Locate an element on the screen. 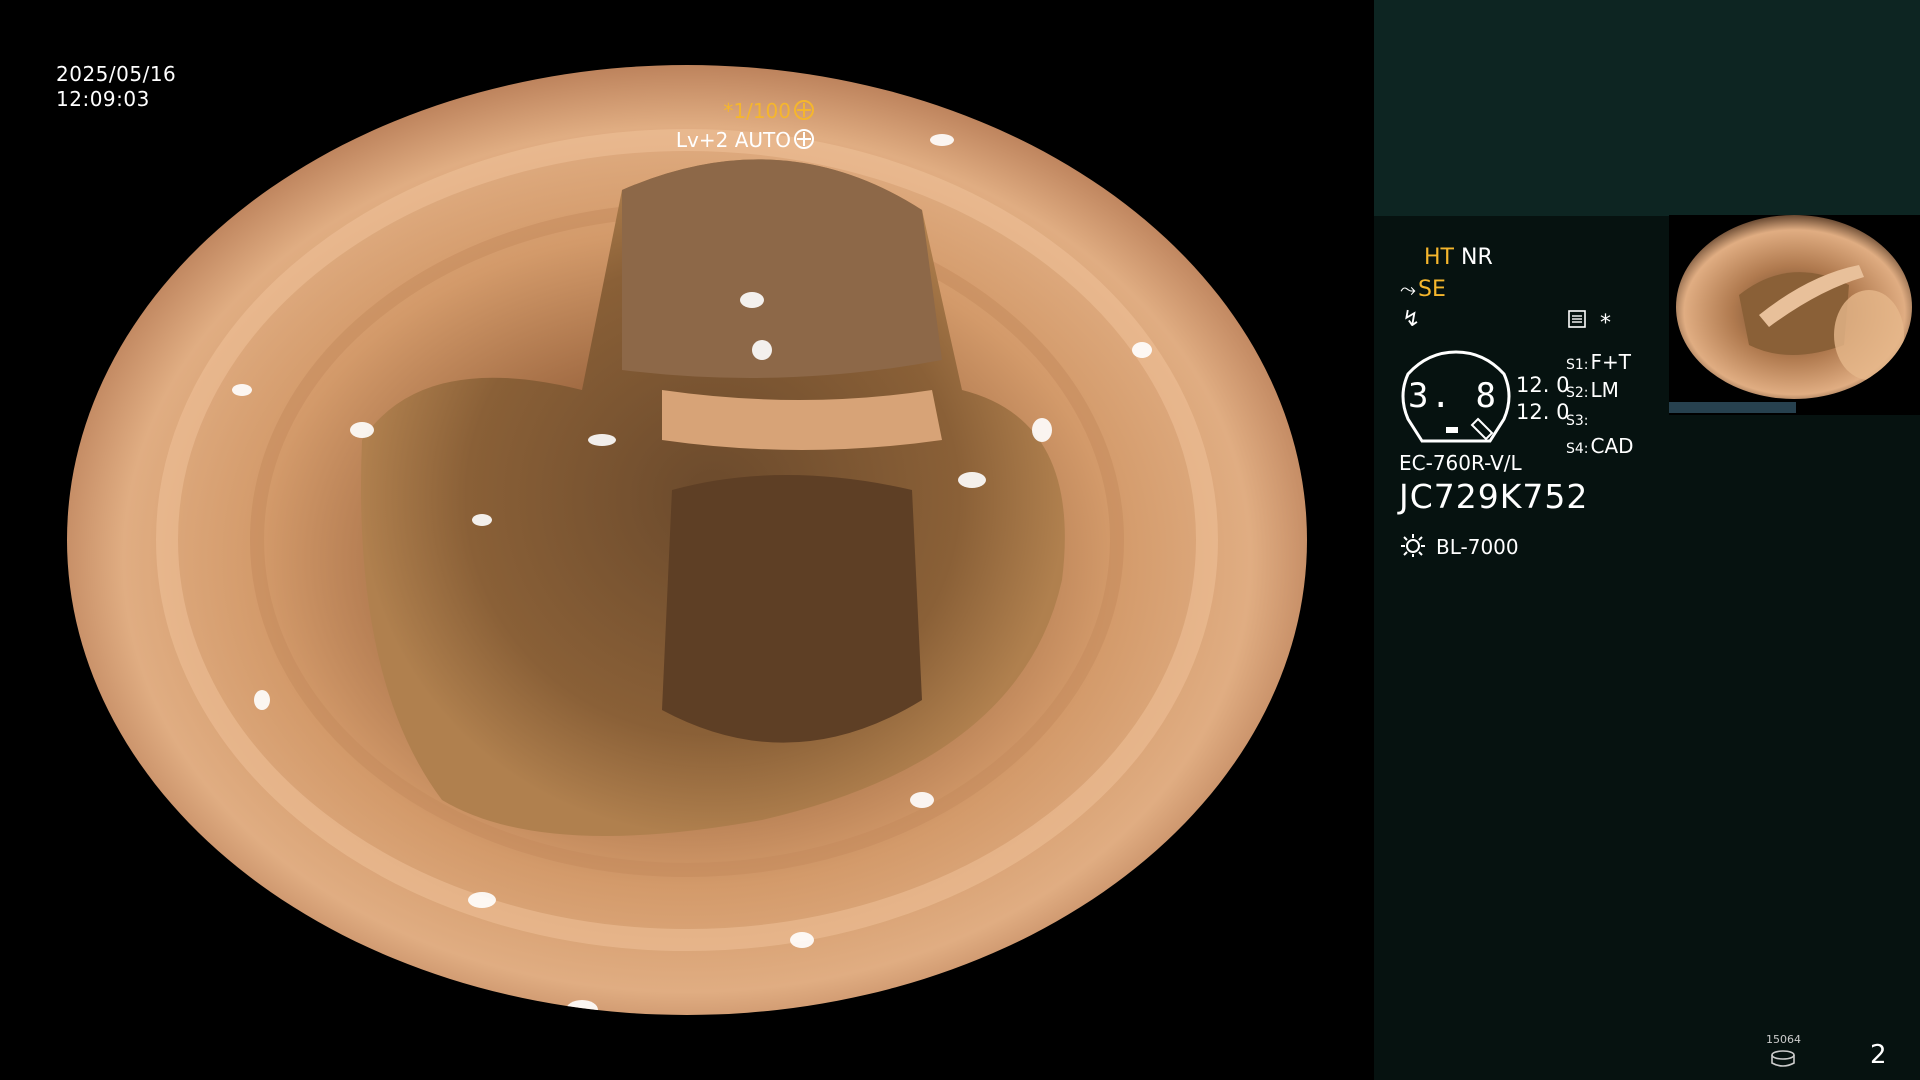 Image resolution: width=1920 pixels, height=1080 pixels. timestamp: 2025/05/16 12:09:03 is located at coordinates (116, 87).